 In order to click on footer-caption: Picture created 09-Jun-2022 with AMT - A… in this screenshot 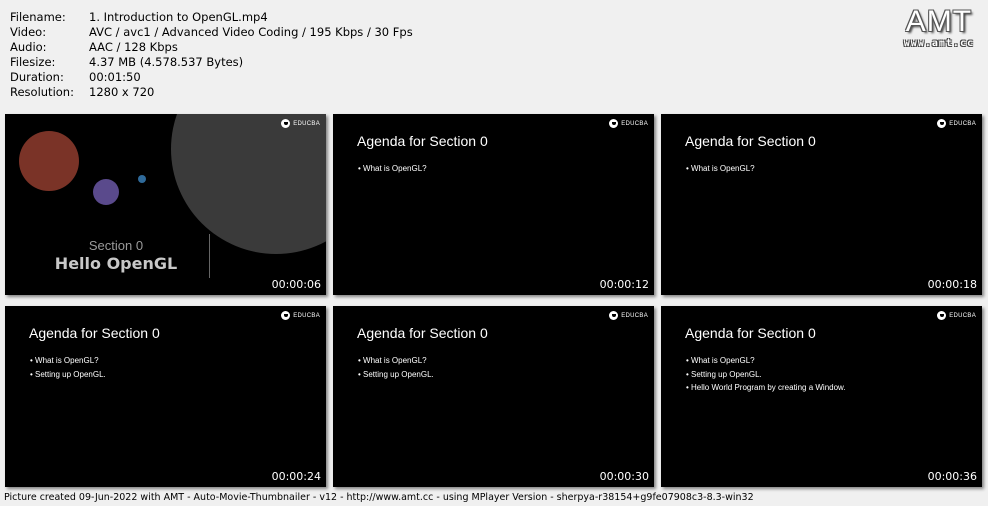, I will do `click(379, 497)`.